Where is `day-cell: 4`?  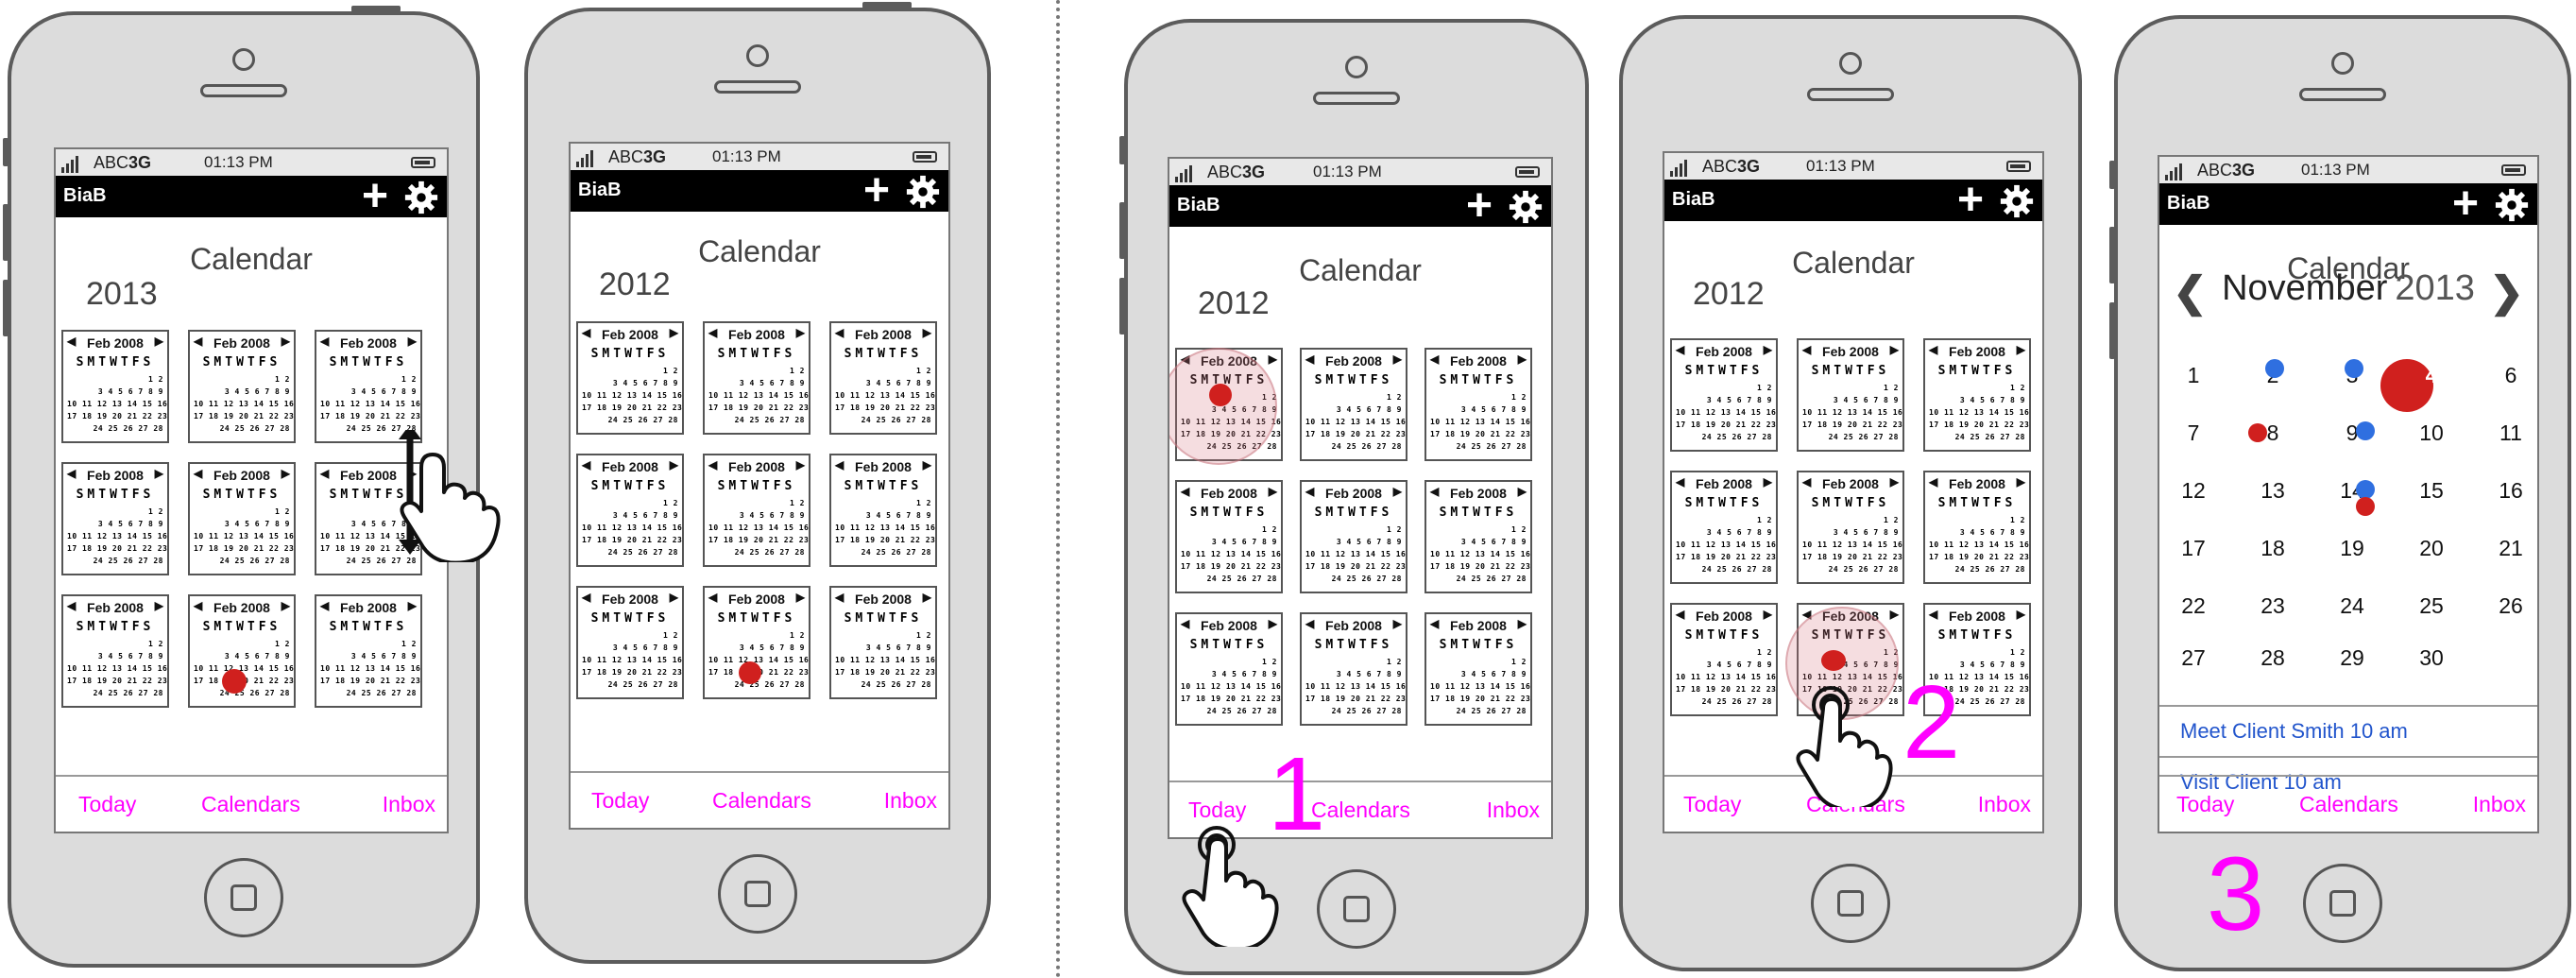
day-cell: 4 is located at coordinates (2432, 376).